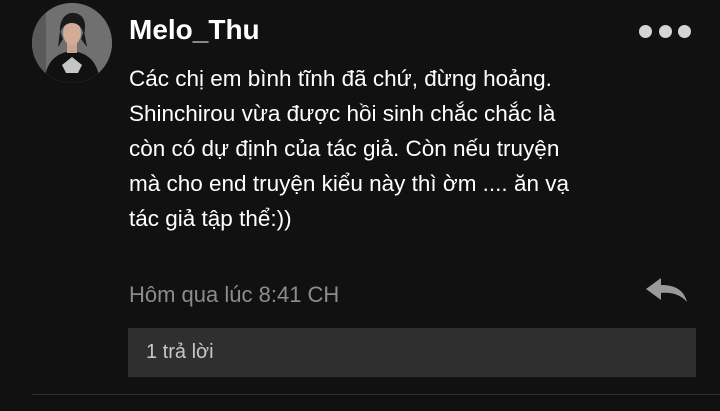 This screenshot has width=720, height=411. What do you see at coordinates (376, 394) in the screenshot?
I see `divider` at bounding box center [376, 394].